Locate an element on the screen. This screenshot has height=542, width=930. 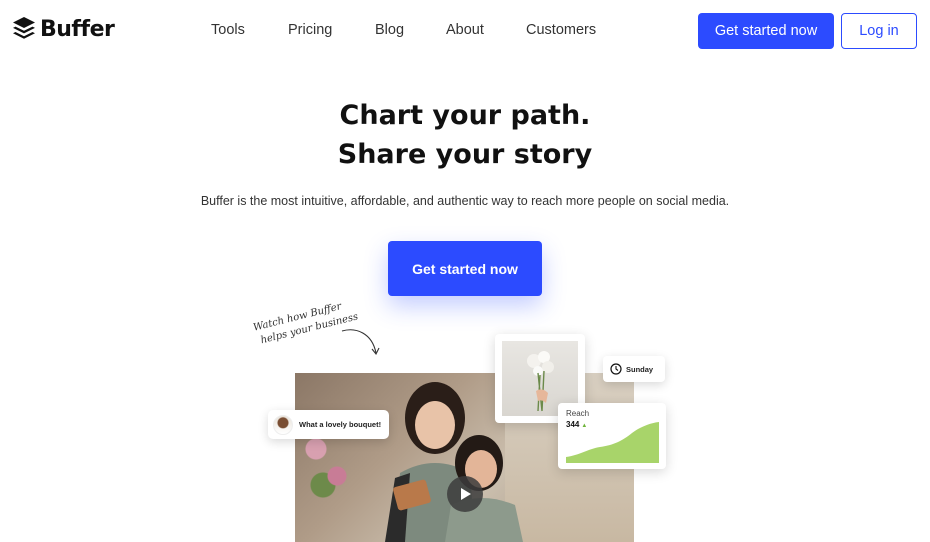
comment-card: What a lovely bouquet! is located at coordinates (328, 424).